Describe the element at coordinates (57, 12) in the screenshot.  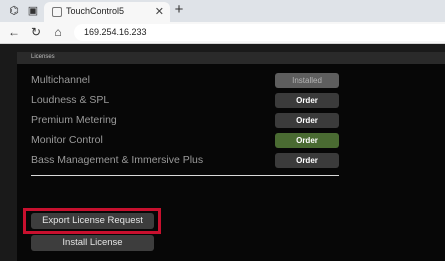
I see `page-favicon-icon` at that location.